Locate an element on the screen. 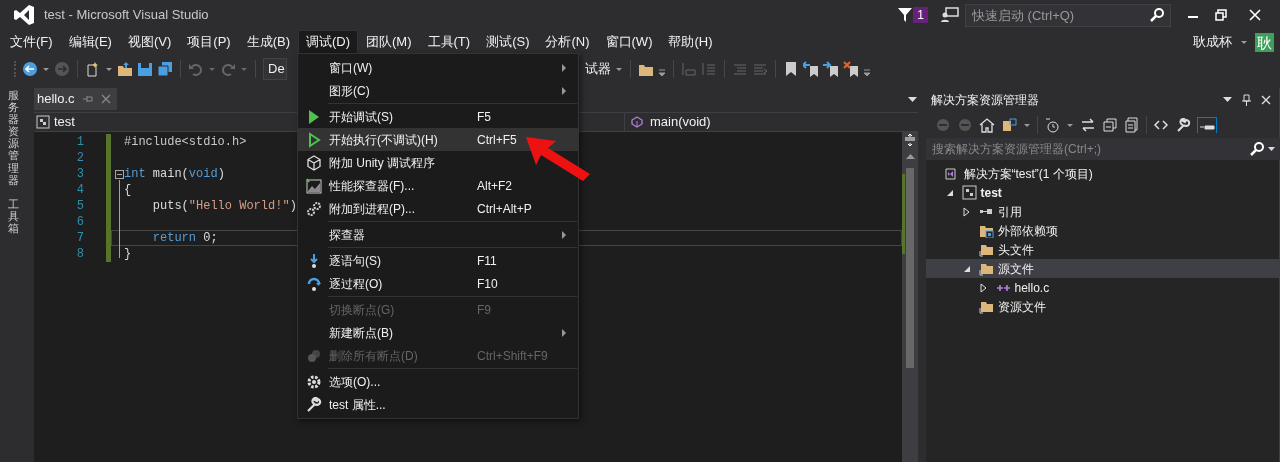 The width and height of the screenshot is (1280, 462). show-all-files-icon is located at coordinates (1132, 125).